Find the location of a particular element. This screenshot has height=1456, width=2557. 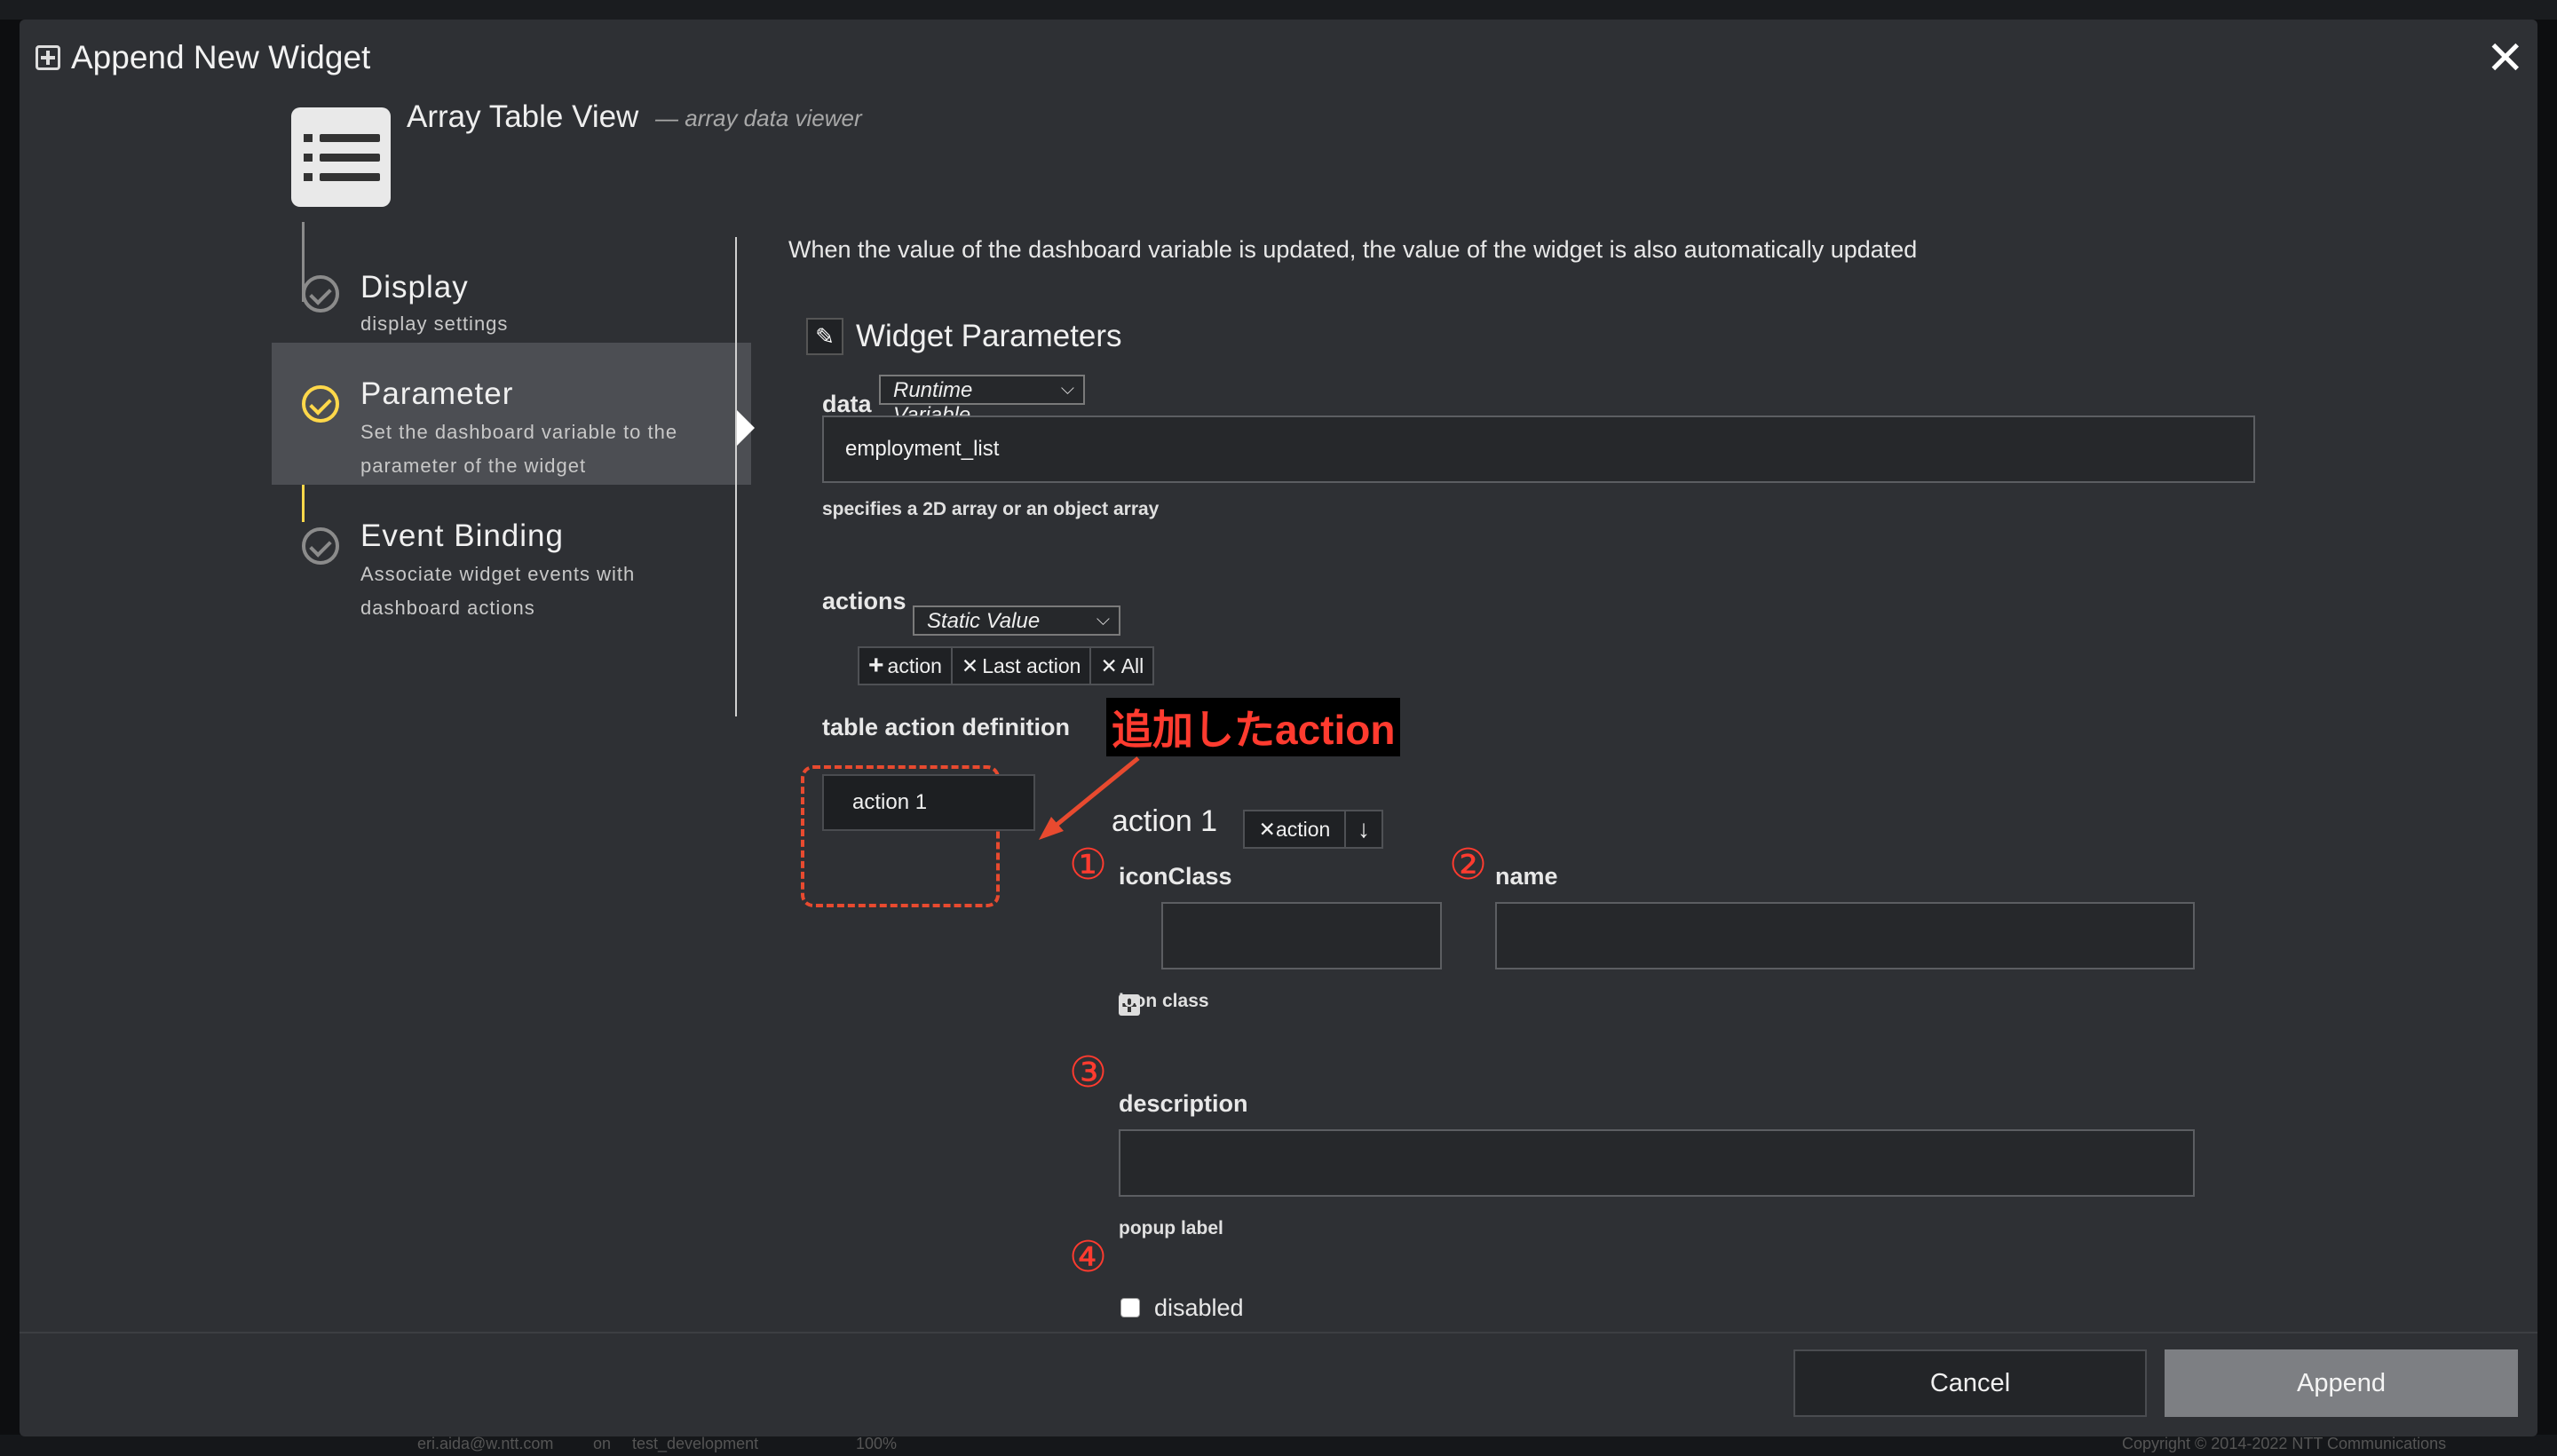

step-subtitle: display settings is located at coordinates (434, 324).